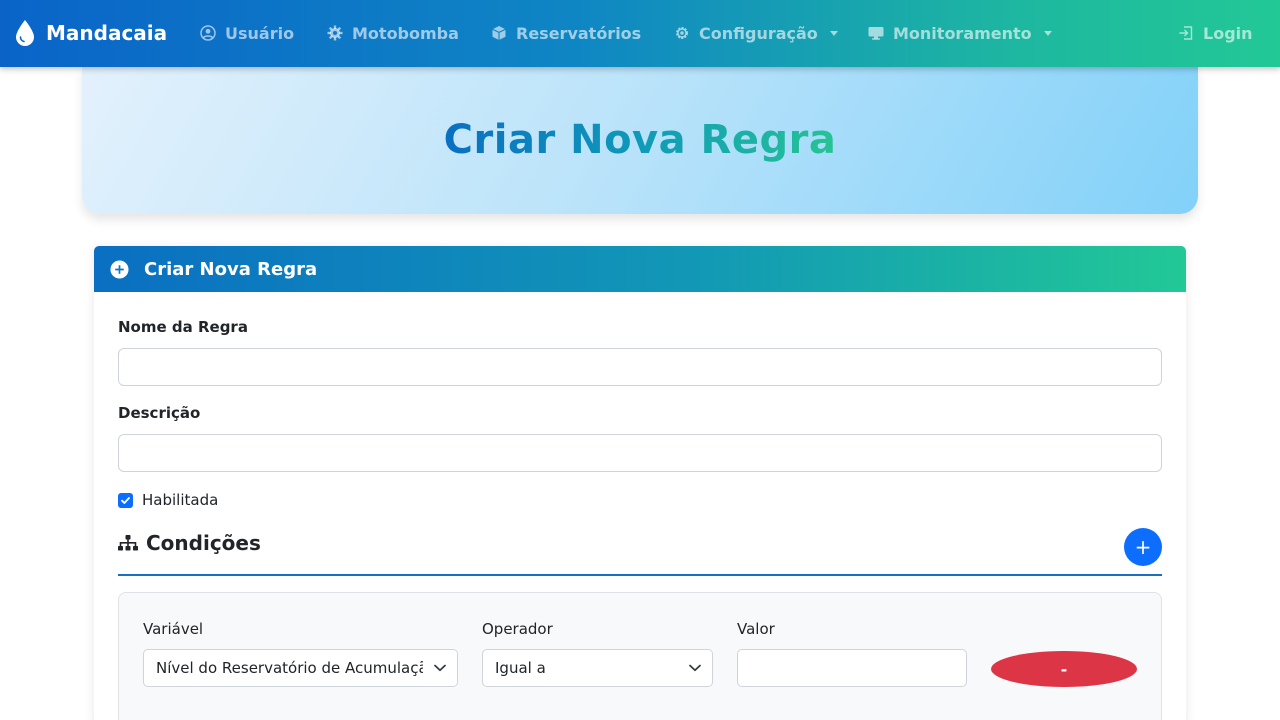 Image resolution: width=1280 pixels, height=720 pixels. I want to click on variable-select-value: Nível do Reservatório de Acumulação, so click(289, 668).